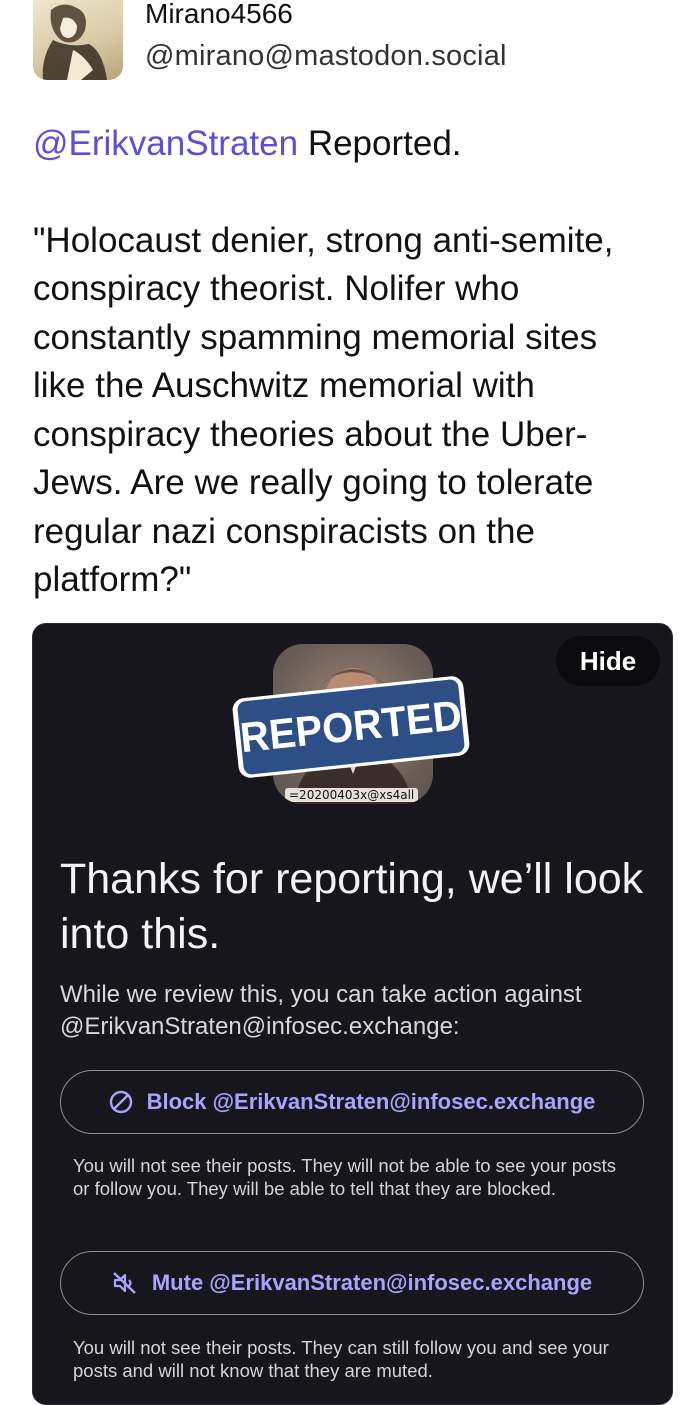 This screenshot has width=695, height=1405. Describe the element at coordinates (310, 434) in the screenshot. I see `quote-line: conspiracy theories about the Uber-` at that location.